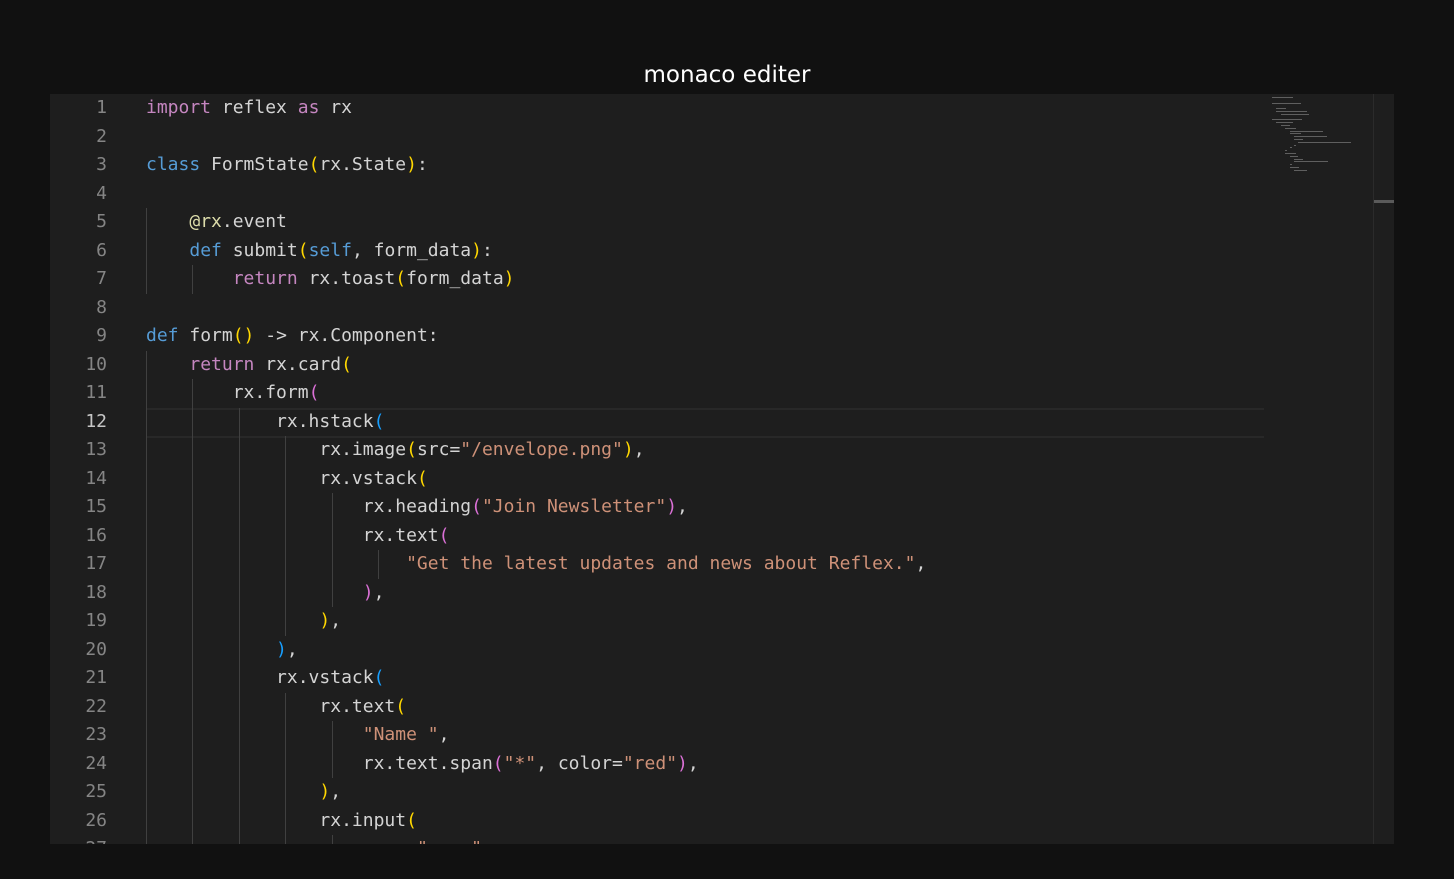  I want to click on line-number: 26, so click(96, 820).